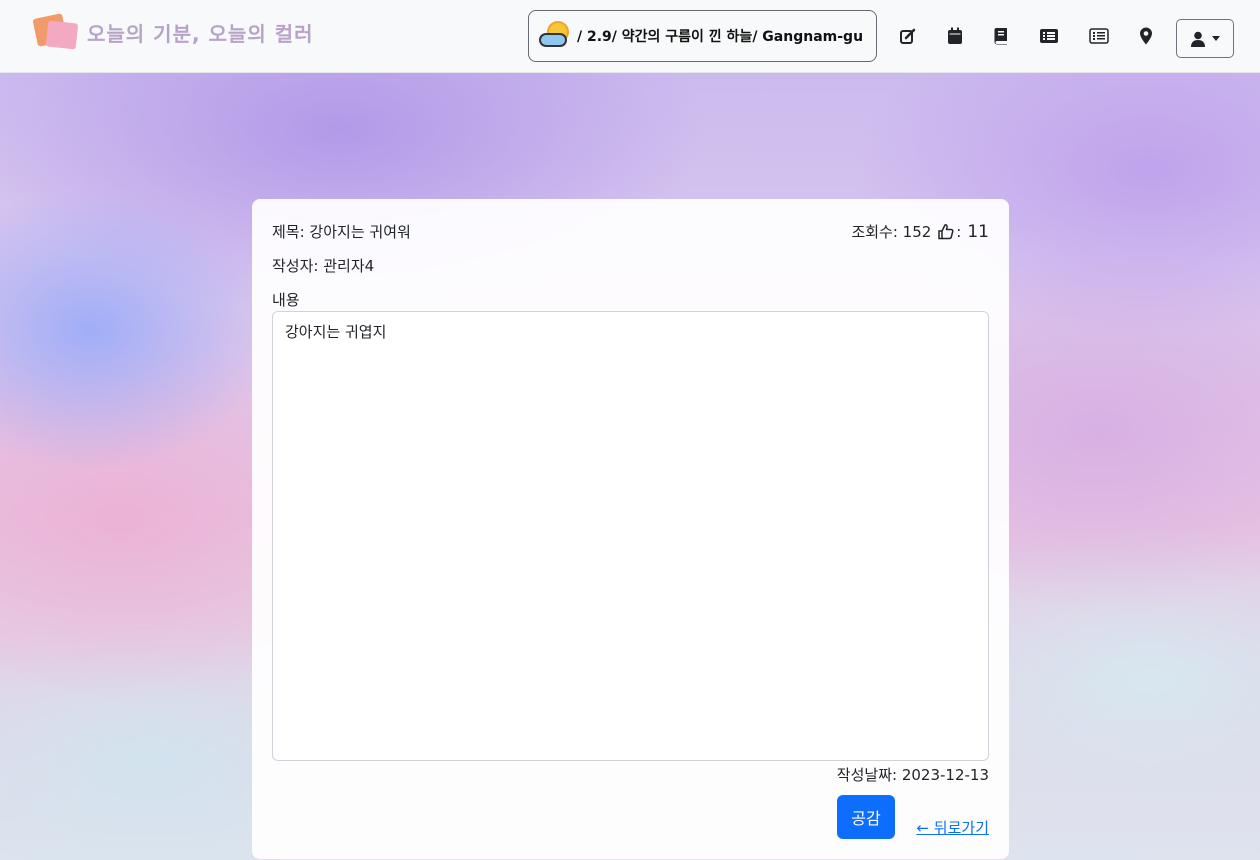  What do you see at coordinates (1049, 36) in the screenshot?
I see `list-alt-icon` at bounding box center [1049, 36].